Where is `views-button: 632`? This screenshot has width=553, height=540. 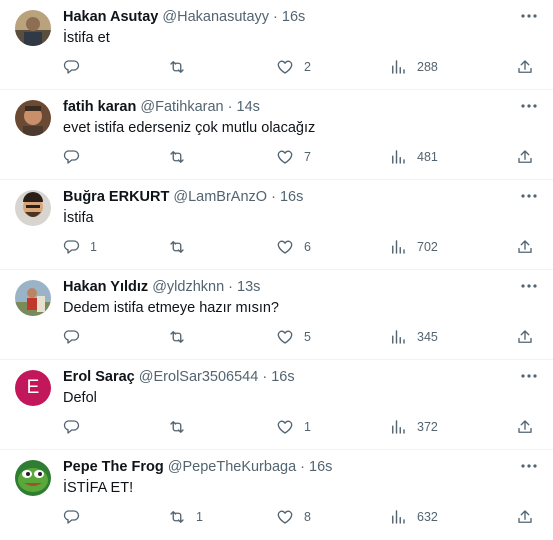 views-button: 632 is located at coordinates (413, 517).